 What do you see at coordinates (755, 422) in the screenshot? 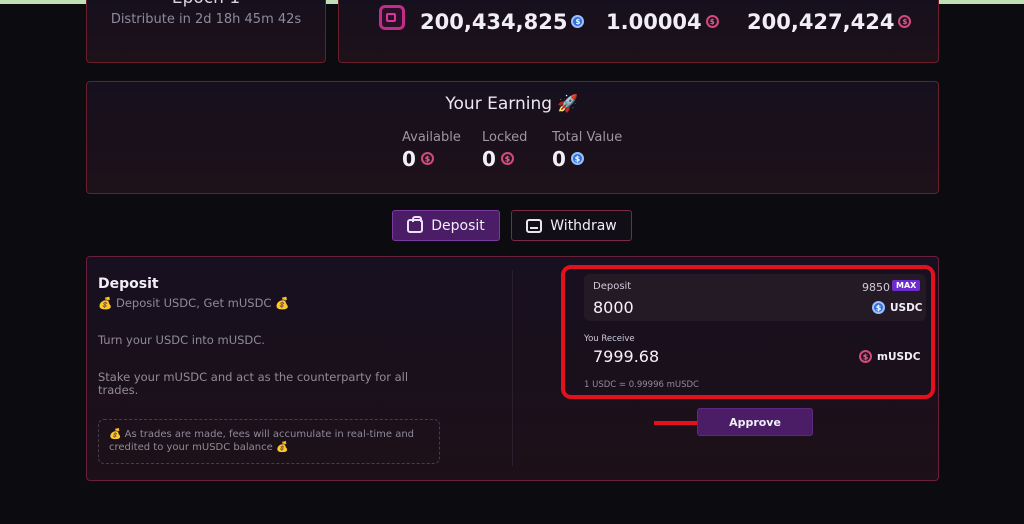
I see `approve-button: Approve` at bounding box center [755, 422].